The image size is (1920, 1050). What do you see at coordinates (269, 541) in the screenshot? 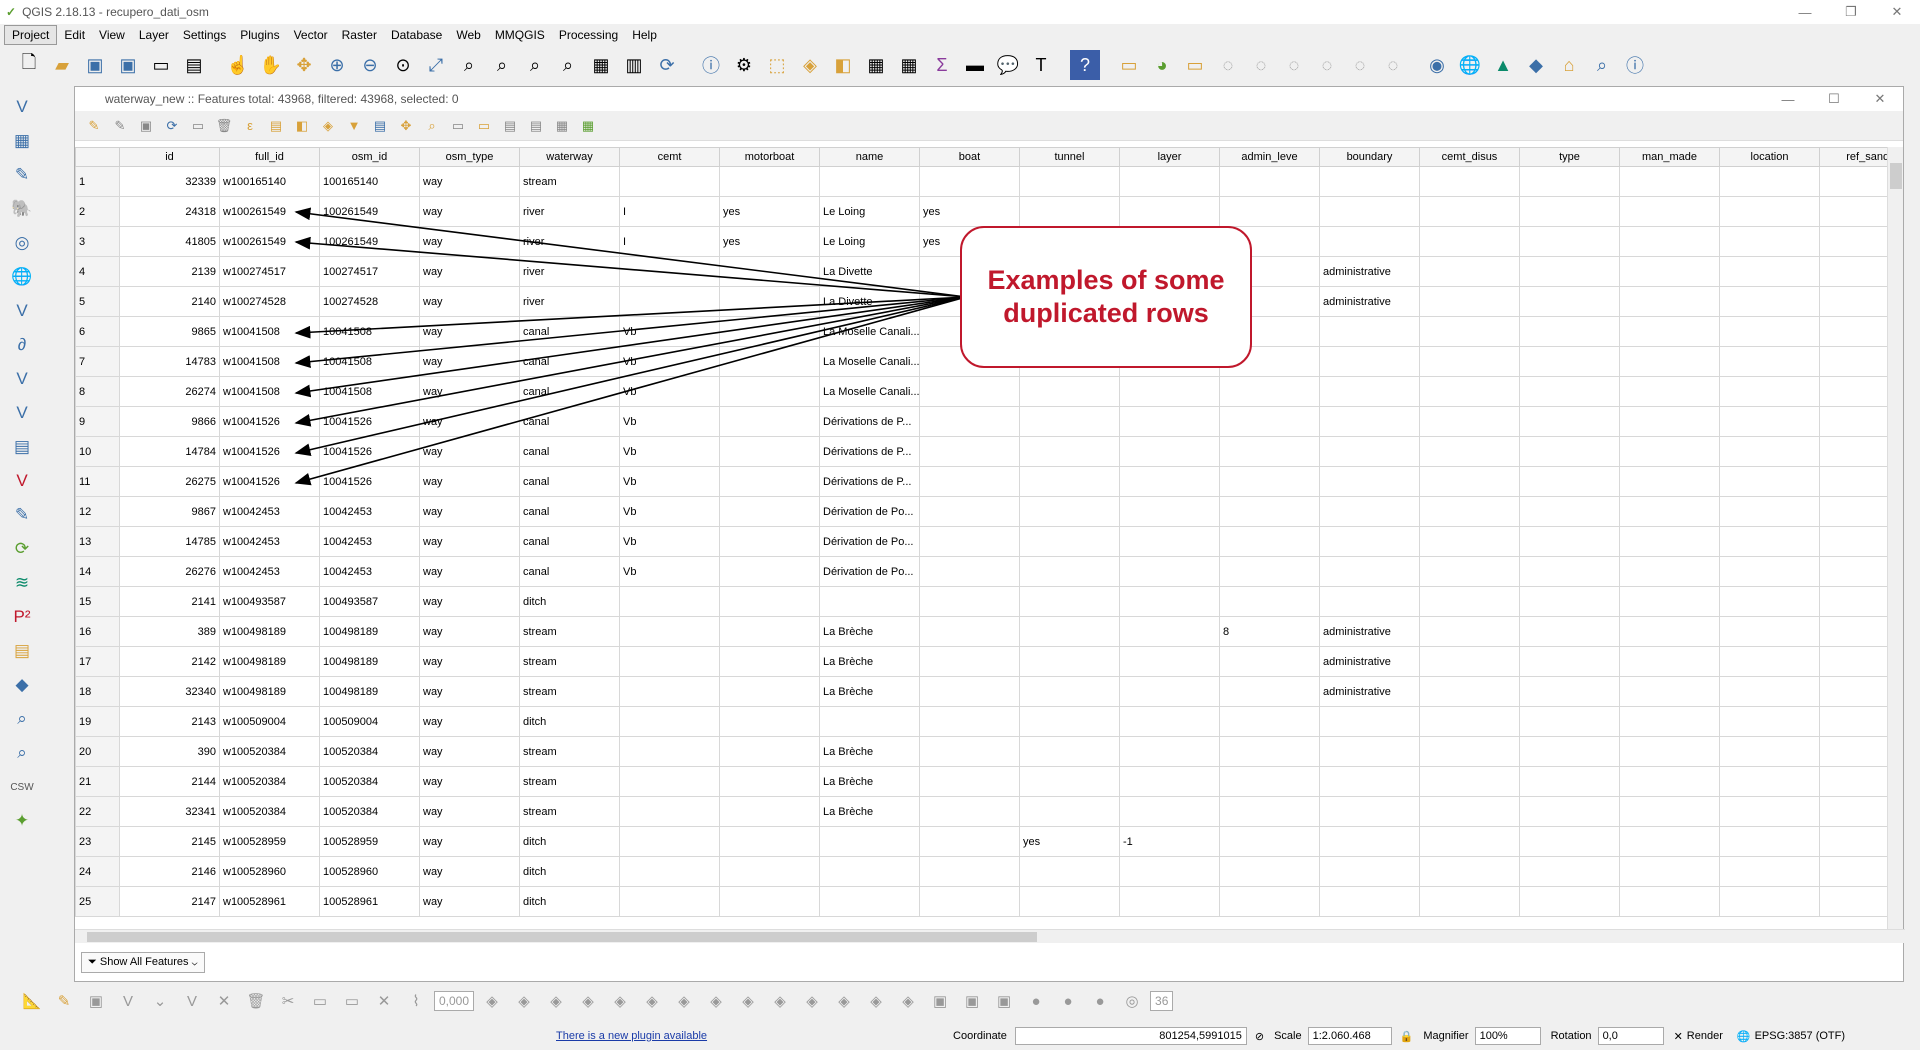
I see `table-cell: w10042453` at bounding box center [269, 541].